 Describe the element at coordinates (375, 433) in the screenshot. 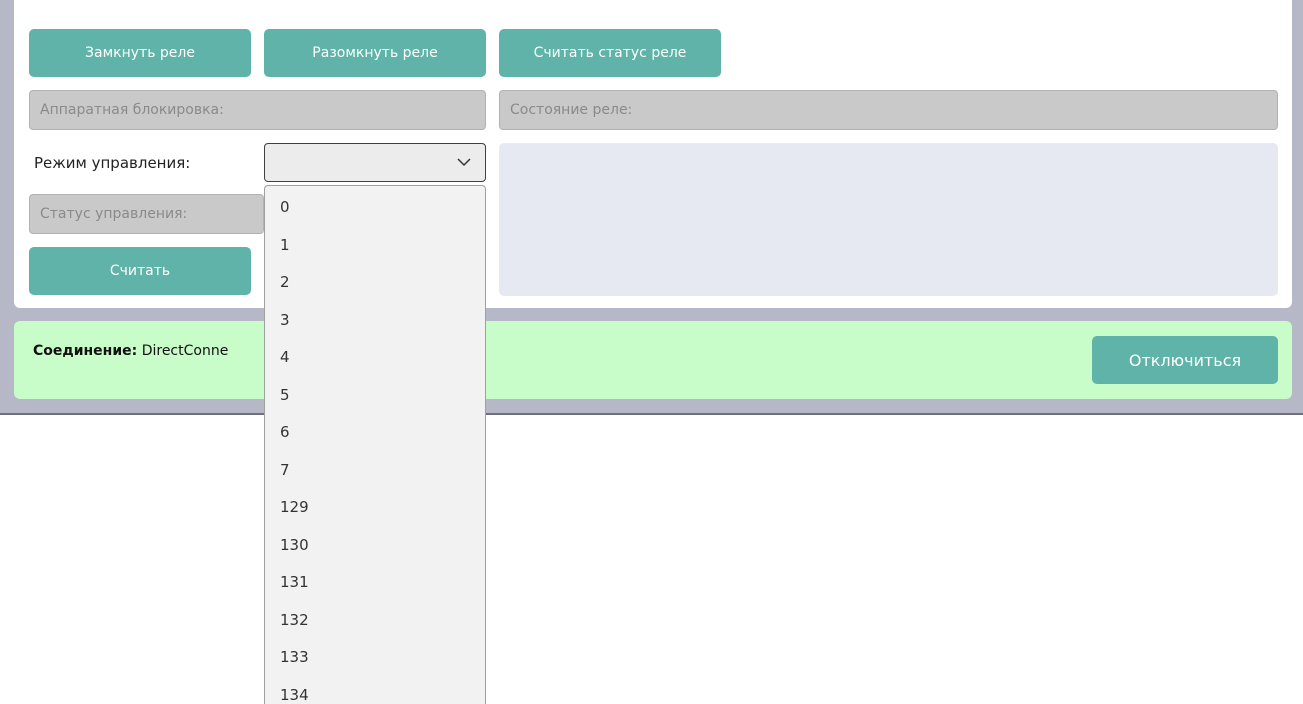

I see `mode-option: 6` at that location.